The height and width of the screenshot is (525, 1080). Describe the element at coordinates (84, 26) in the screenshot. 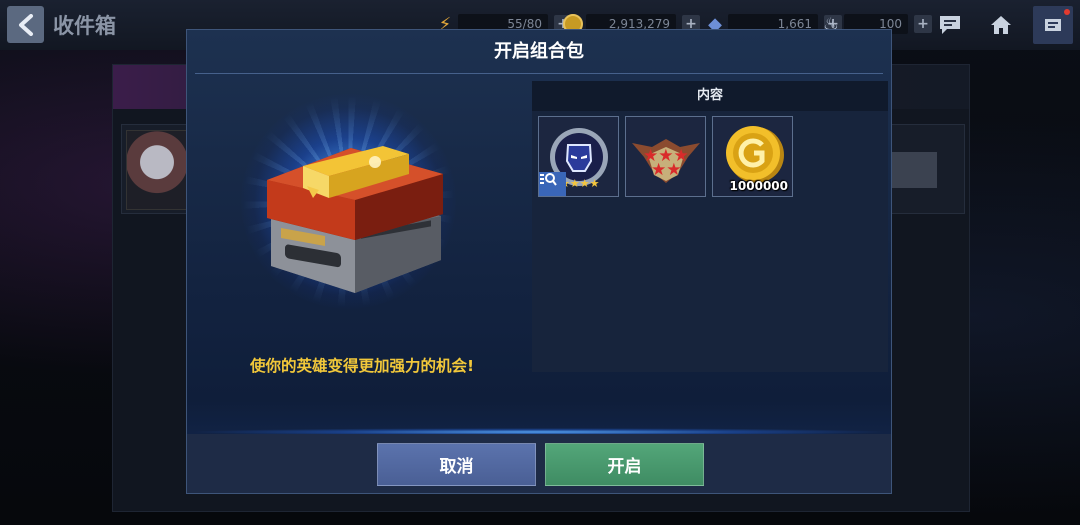

I see `screen-title: 收件箱` at that location.